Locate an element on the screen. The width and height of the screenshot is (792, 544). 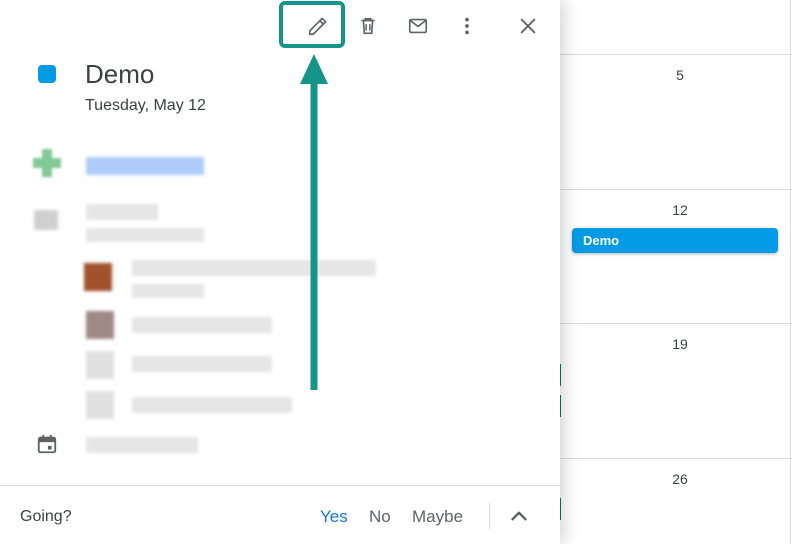
more-vert-icon is located at coordinates (467, 26).